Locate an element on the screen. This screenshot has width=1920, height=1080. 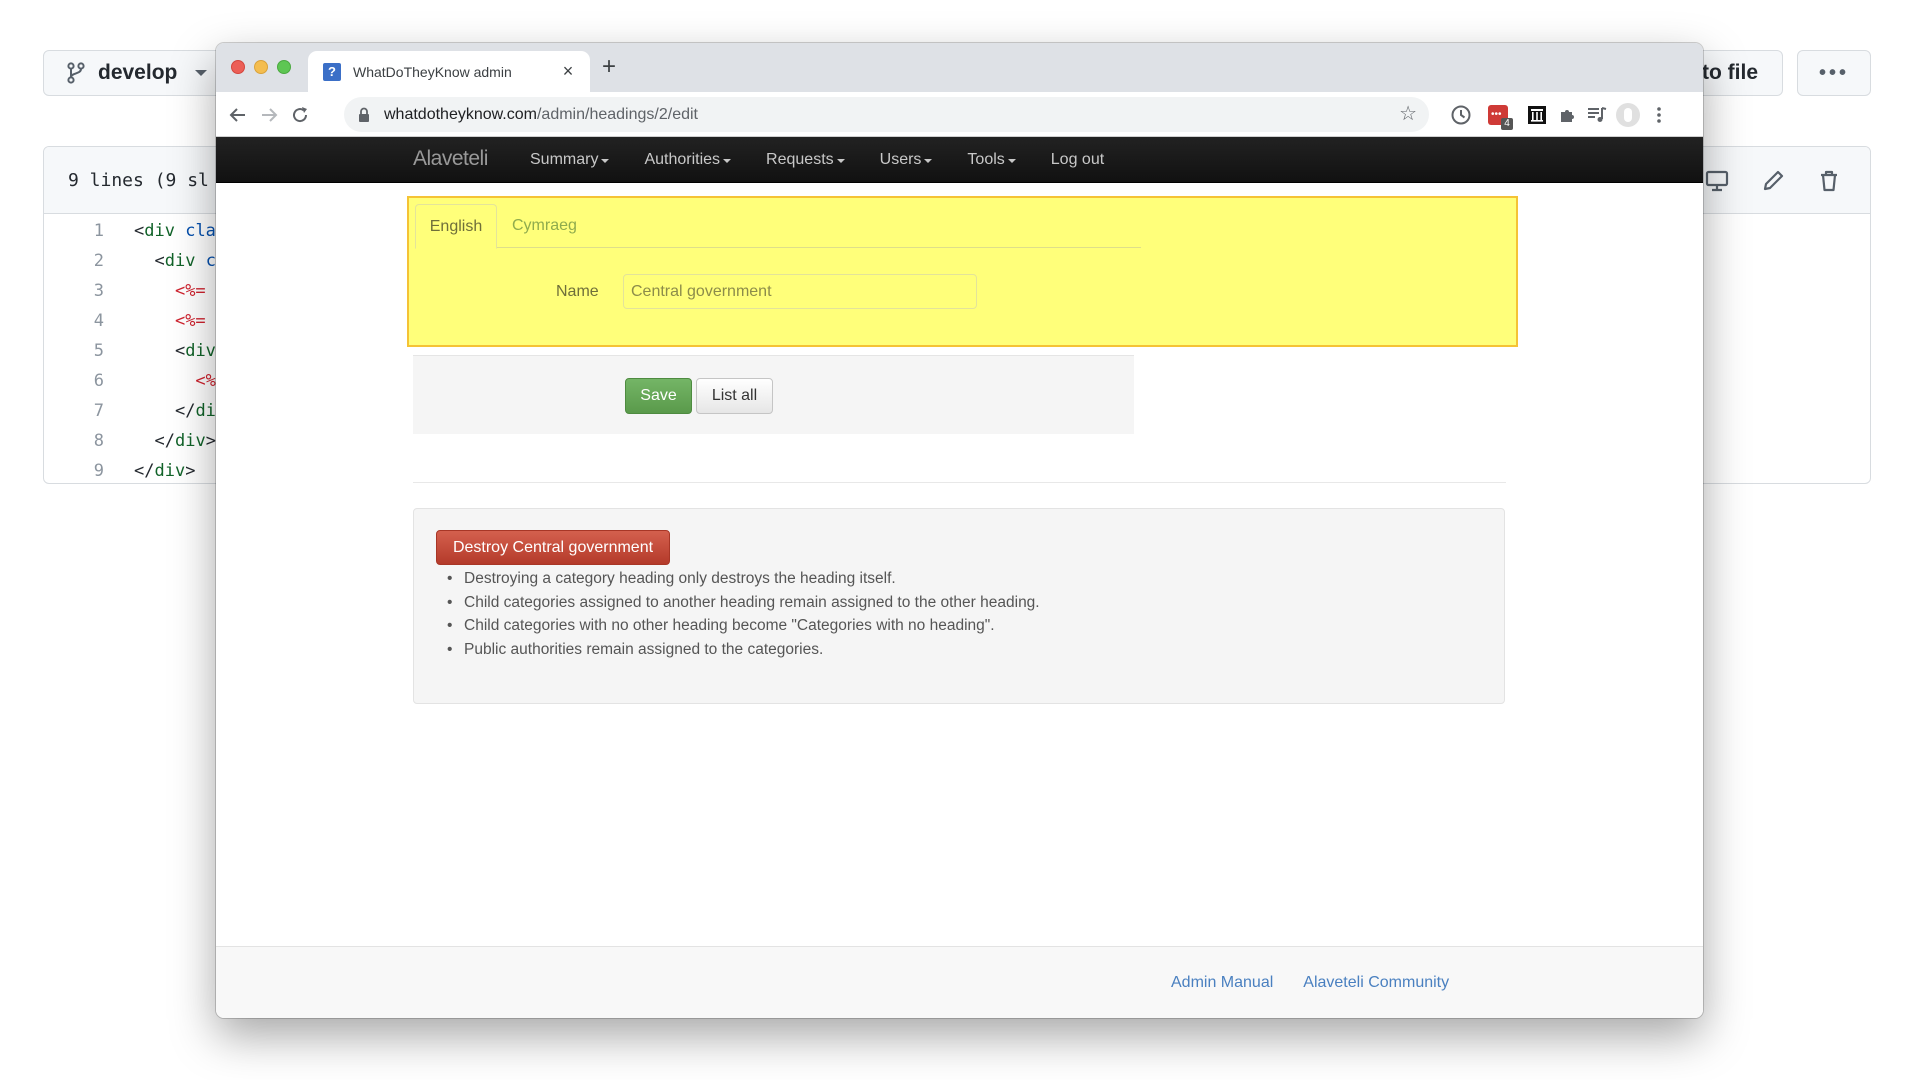
nav-item-requests: Requests is located at coordinates (805, 160).